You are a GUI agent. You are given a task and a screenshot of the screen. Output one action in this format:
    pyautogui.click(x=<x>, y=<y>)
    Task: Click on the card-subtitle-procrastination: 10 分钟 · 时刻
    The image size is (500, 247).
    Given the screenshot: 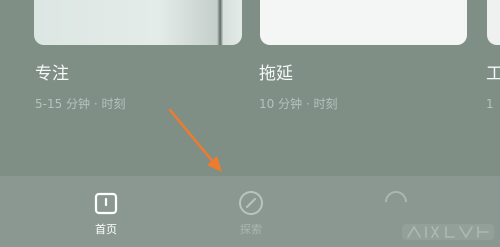 What is the action you would take?
    pyautogui.click(x=298, y=104)
    